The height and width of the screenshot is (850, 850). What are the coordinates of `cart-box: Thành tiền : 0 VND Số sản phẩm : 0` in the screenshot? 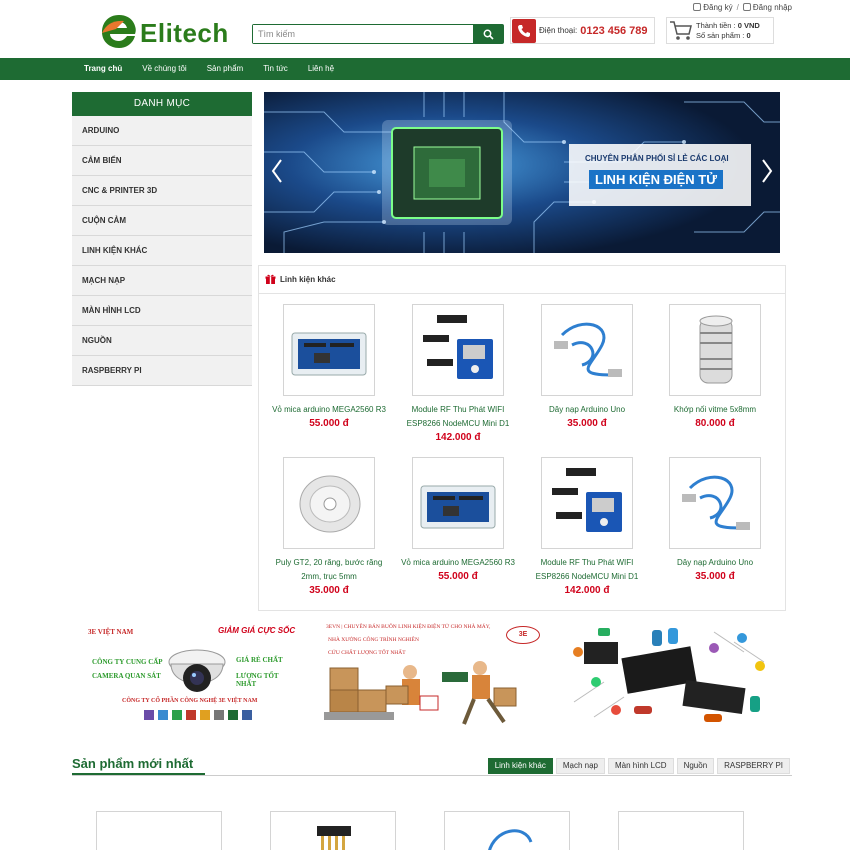 It's located at (720, 30).